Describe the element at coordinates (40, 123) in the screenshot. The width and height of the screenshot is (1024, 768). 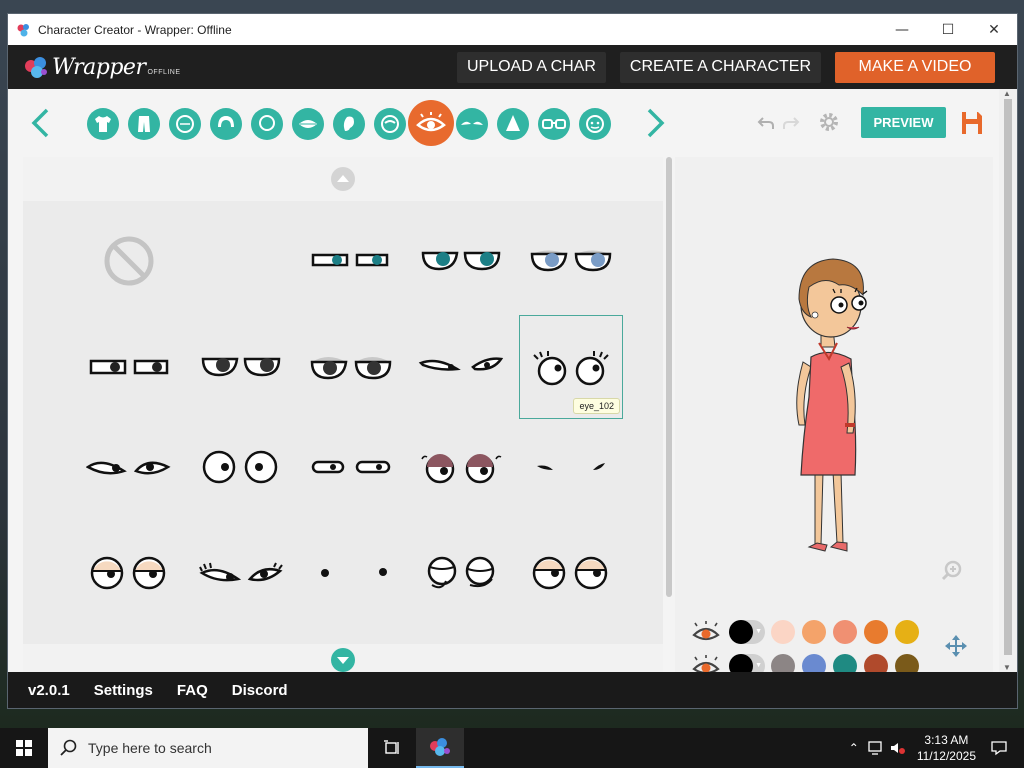
I see `chevron-left-icon` at that location.